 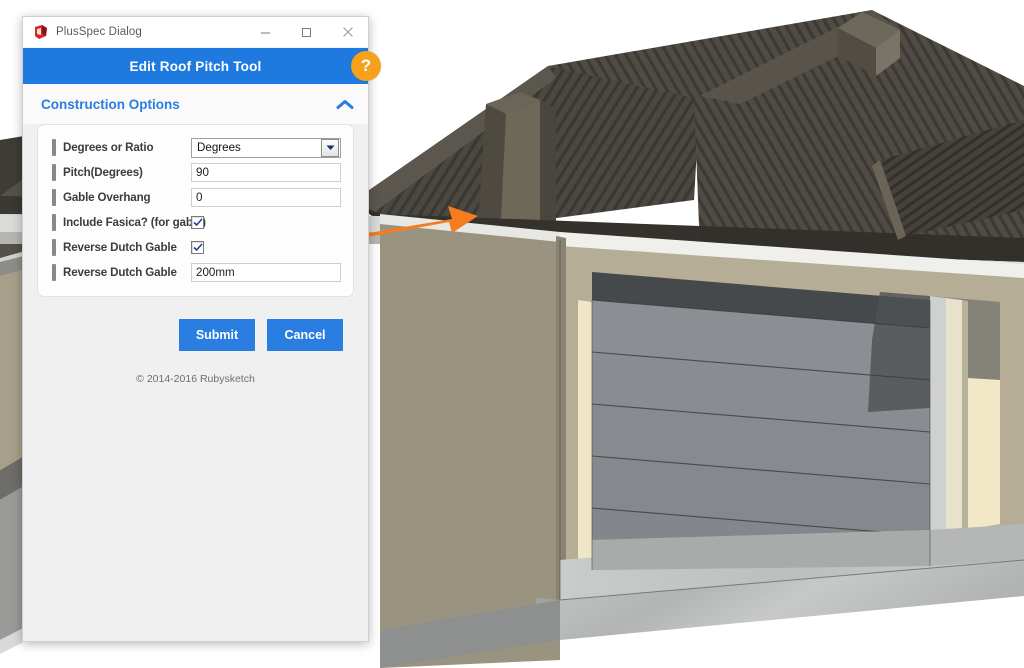 What do you see at coordinates (219, 147) in the screenshot?
I see `select-value: Degrees` at bounding box center [219, 147].